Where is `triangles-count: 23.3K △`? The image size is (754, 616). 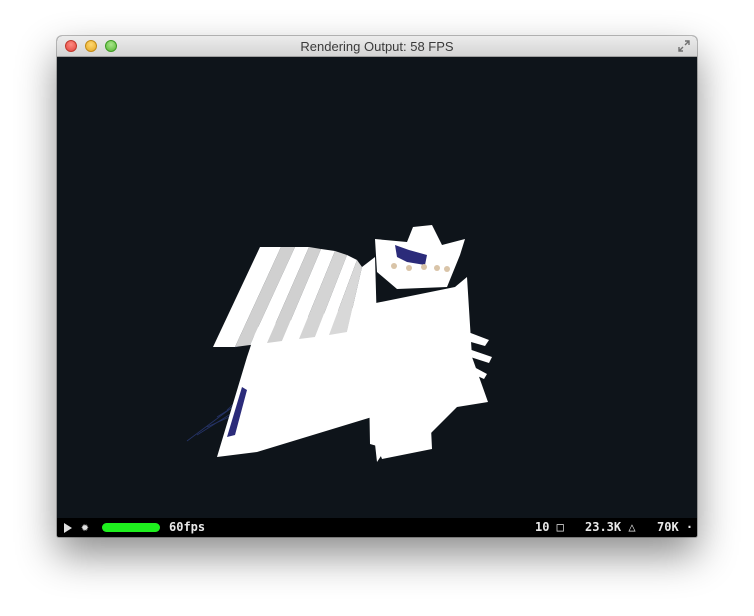
triangles-count: 23.3K △ is located at coordinates (610, 527).